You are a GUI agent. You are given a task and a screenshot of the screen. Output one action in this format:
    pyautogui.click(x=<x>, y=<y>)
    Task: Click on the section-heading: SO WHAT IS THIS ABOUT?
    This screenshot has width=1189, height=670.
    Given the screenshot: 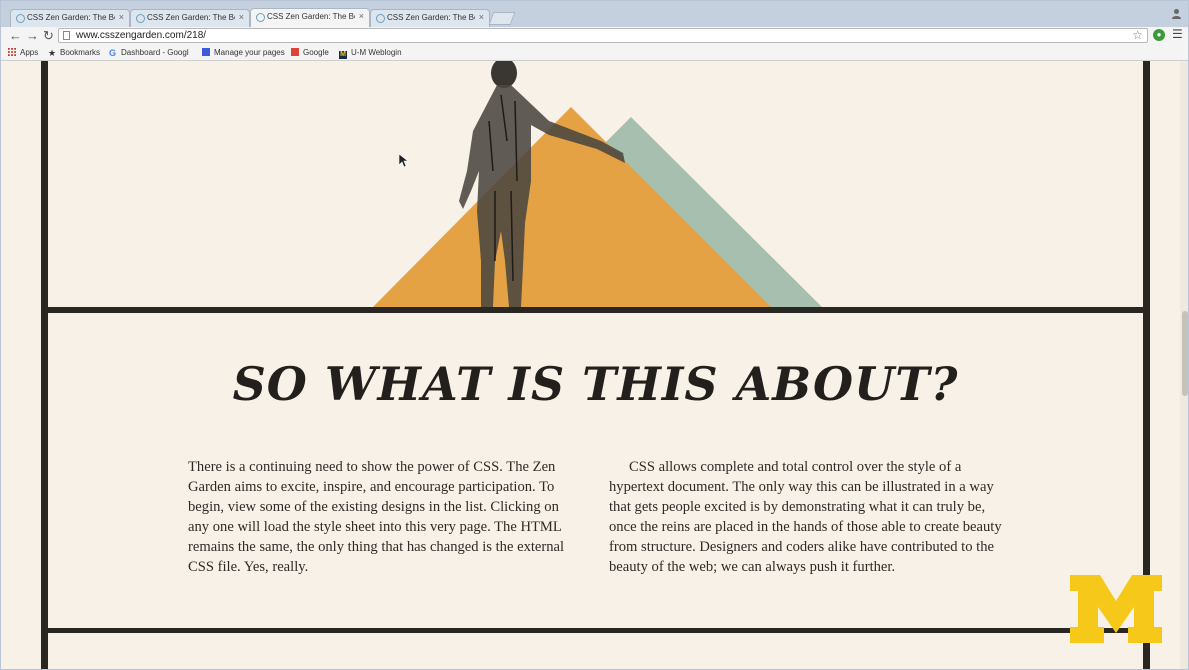 What is the action you would take?
    pyautogui.click(x=595, y=384)
    